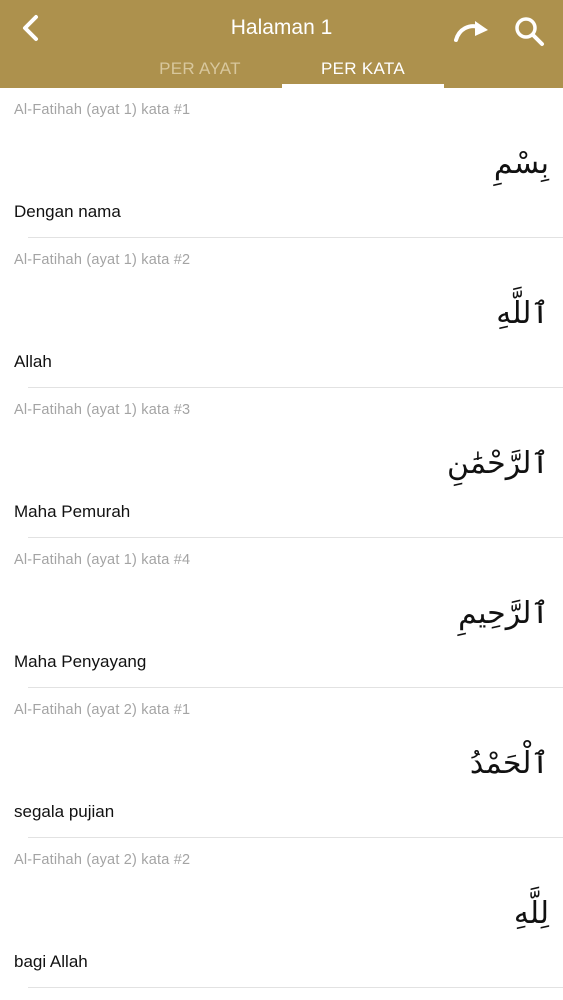 The width and height of the screenshot is (563, 1000). I want to click on search-icon, so click(529, 31).